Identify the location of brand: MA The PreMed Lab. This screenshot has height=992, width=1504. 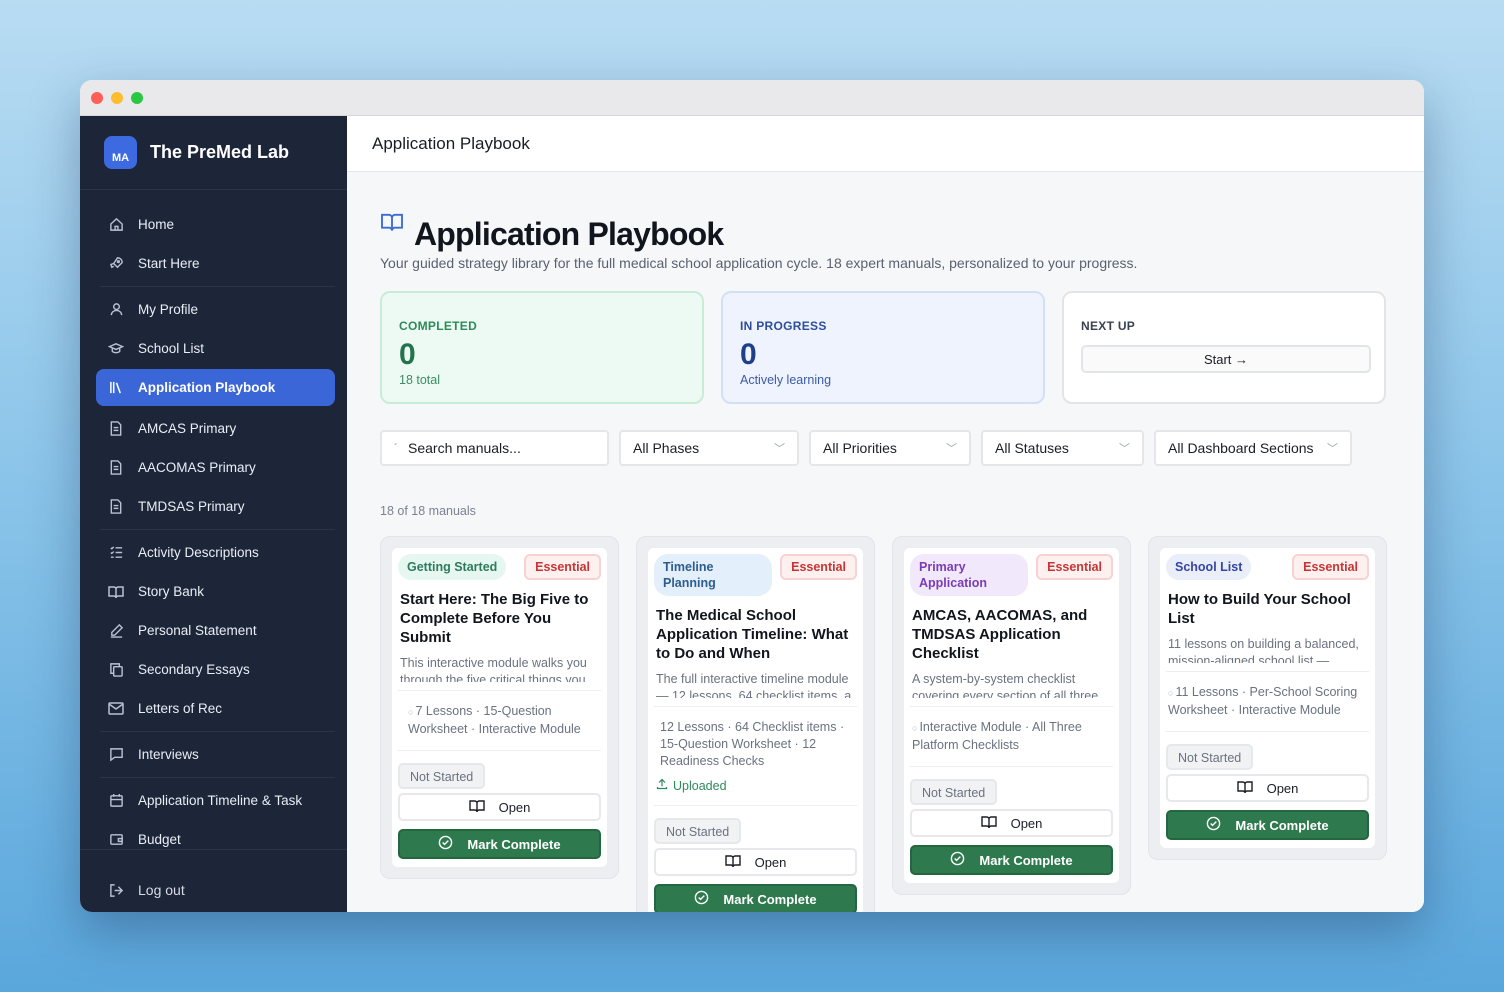
(213, 153).